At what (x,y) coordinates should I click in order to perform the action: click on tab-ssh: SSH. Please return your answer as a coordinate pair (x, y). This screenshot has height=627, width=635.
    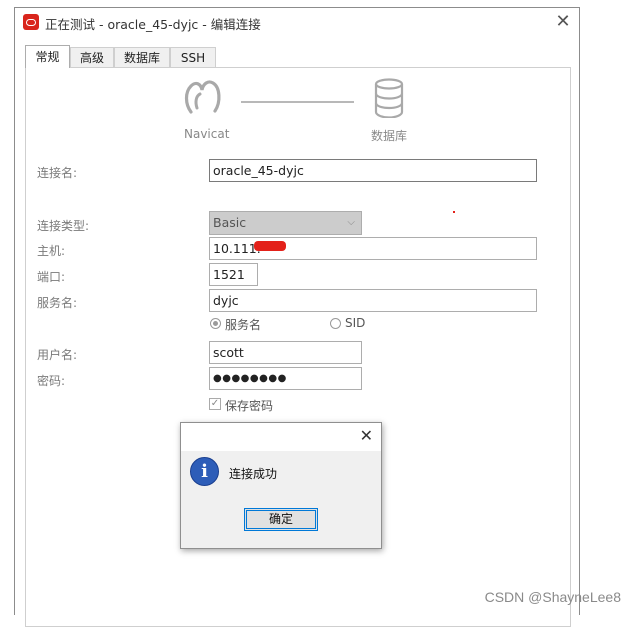
    Looking at the image, I should click on (193, 57).